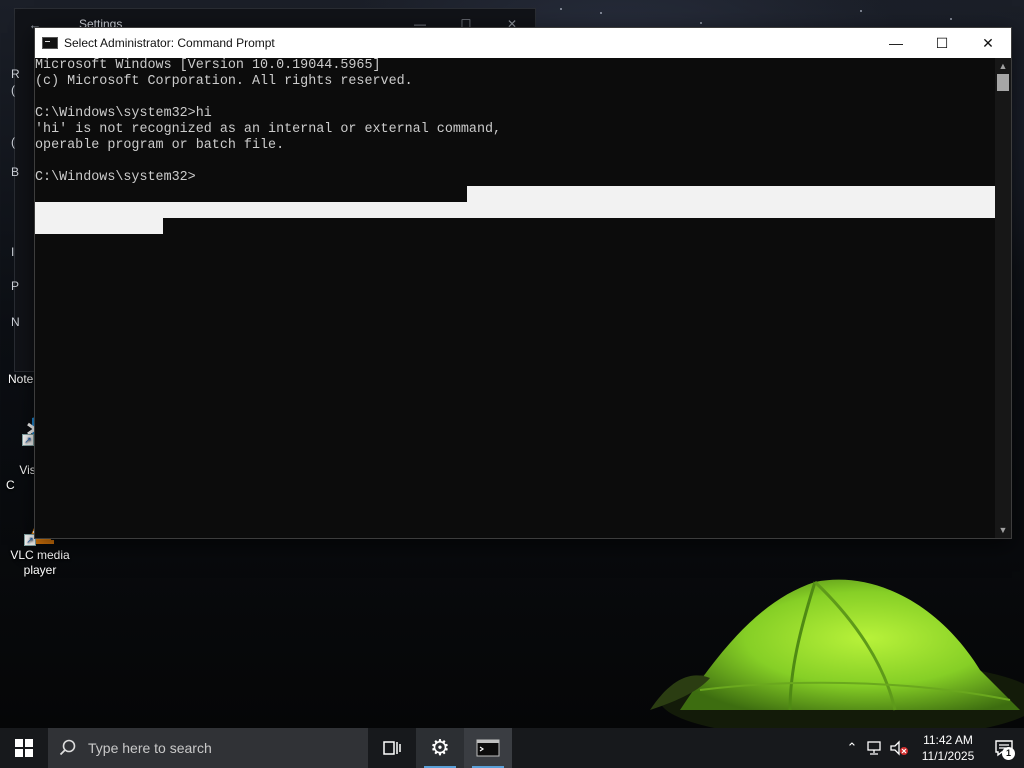  What do you see at coordinates (123, 113) in the screenshot?
I see `console-line: C:\Windows\system32>hi` at bounding box center [123, 113].